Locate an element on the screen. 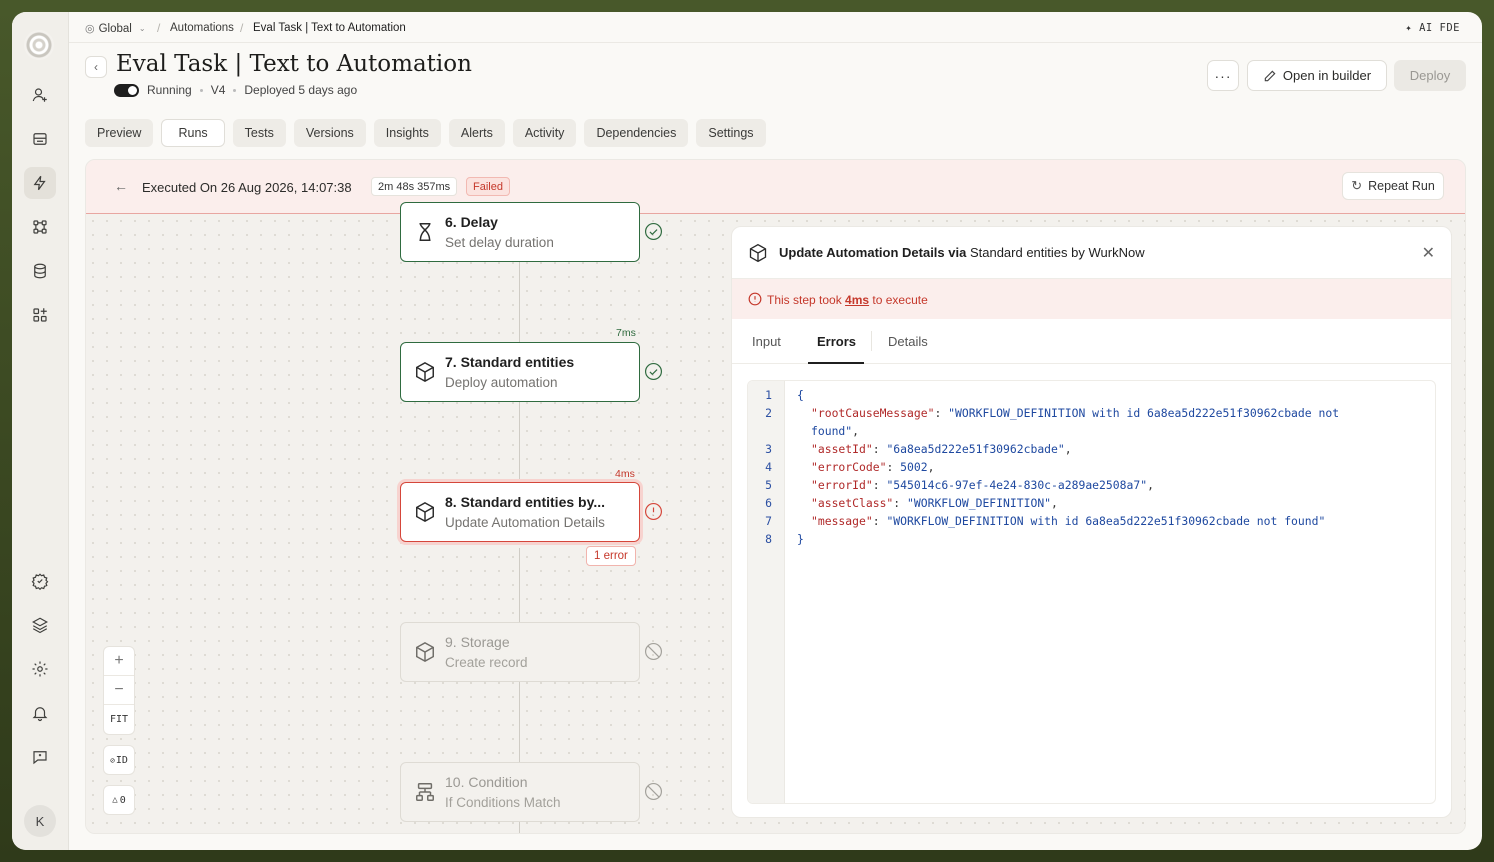 The image size is (1494, 862). inbox-icon is located at coordinates (40, 139).